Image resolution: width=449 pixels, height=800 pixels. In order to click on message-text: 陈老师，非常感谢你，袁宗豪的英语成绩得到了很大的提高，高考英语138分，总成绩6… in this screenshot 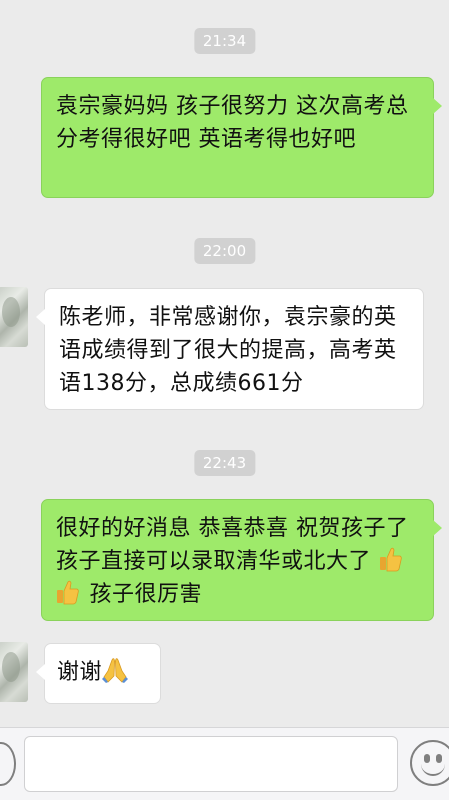, I will do `click(228, 350)`.